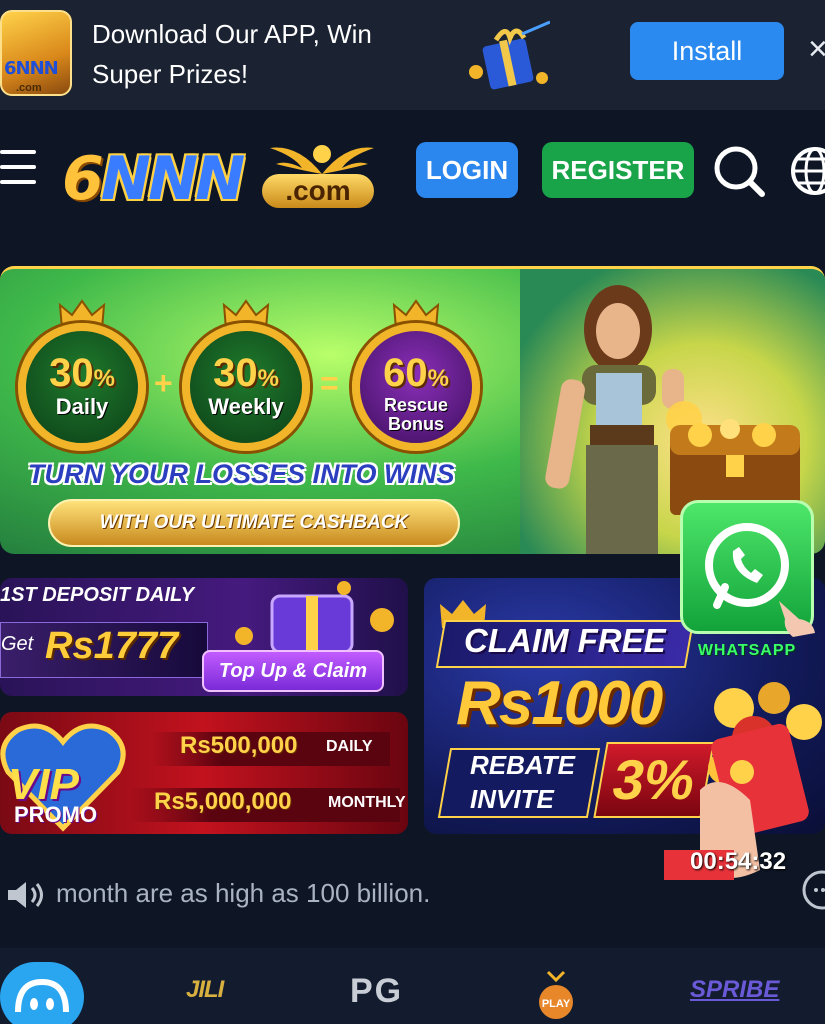  I want to click on app-logo-text: 6NNN, so click(31, 68).